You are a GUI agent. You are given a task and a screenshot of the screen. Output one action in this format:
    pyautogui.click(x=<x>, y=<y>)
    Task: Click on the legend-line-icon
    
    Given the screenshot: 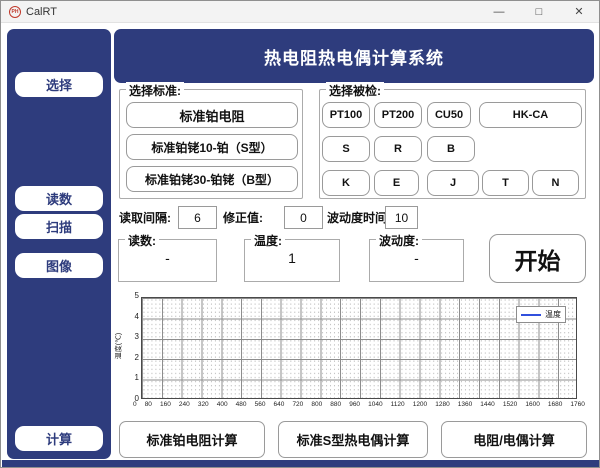 What is the action you would take?
    pyautogui.click(x=531, y=314)
    